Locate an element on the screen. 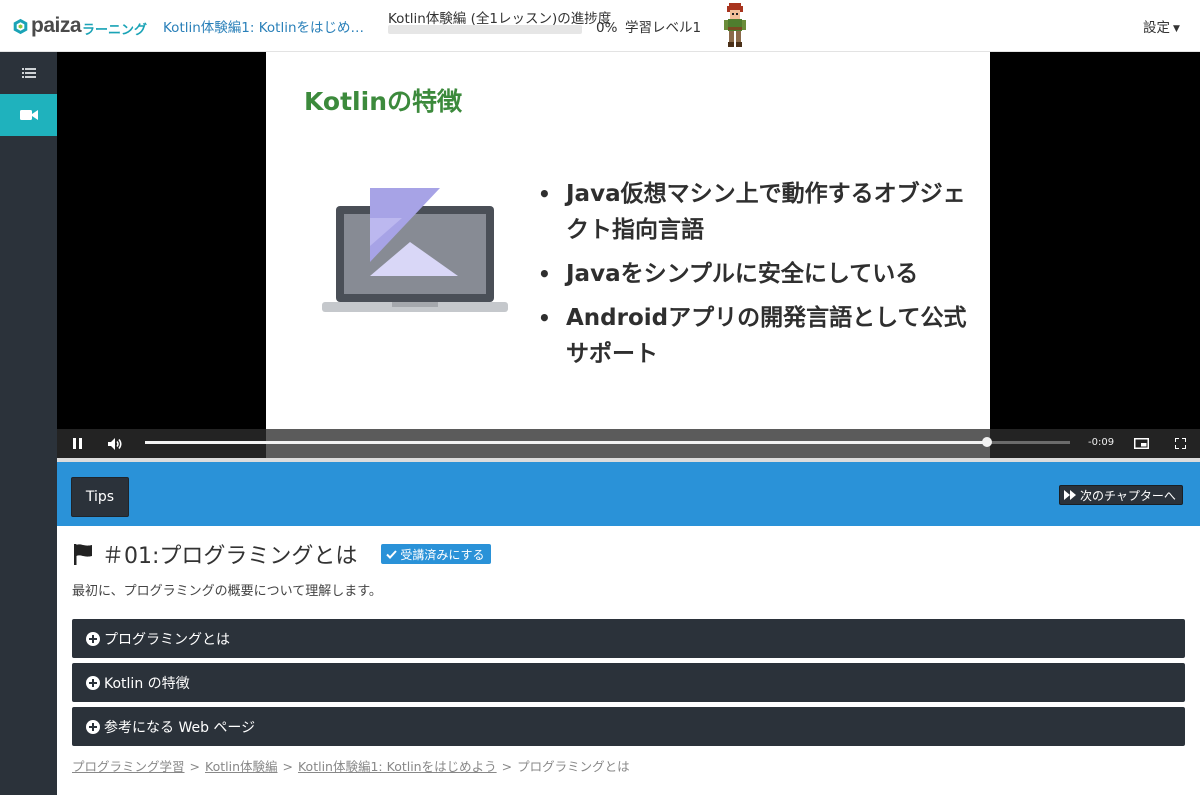 The height and width of the screenshot is (795, 1200). paiza-logo: paiza ラーニング is located at coordinates (79, 26).